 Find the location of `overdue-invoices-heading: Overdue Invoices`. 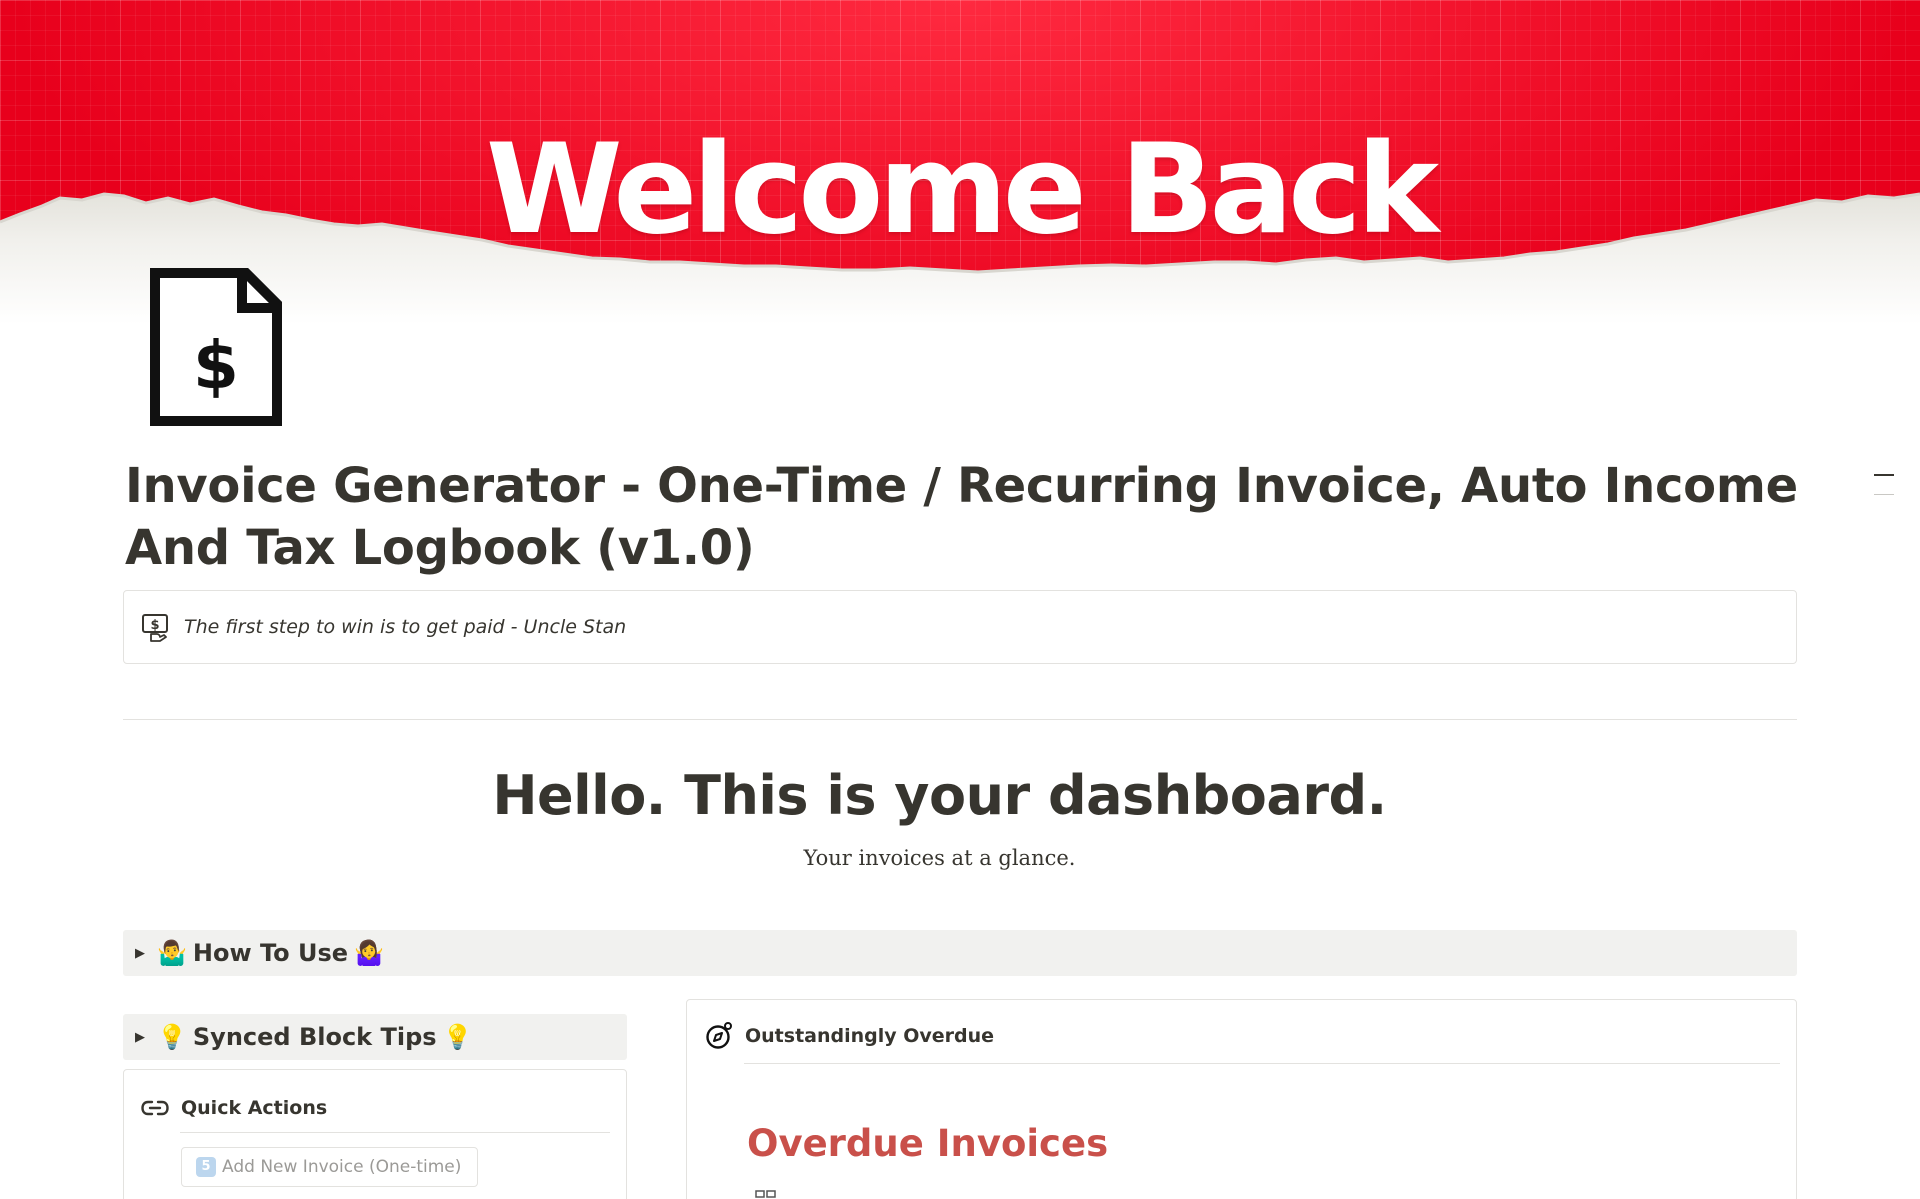

overdue-invoices-heading: Overdue Invoices is located at coordinates (928, 1143).